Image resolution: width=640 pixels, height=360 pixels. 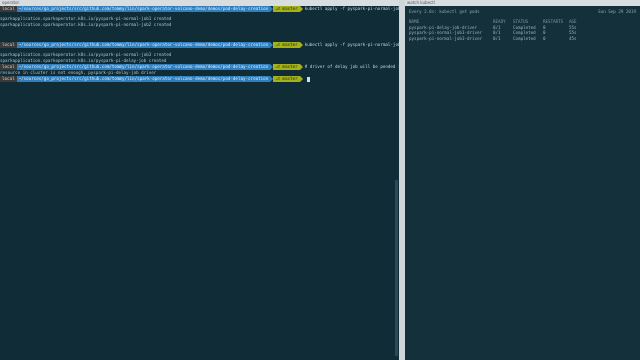 What do you see at coordinates (617, 11) in the screenshot?
I see `watch-clock: Sun Sep 29 2019` at bounding box center [617, 11].